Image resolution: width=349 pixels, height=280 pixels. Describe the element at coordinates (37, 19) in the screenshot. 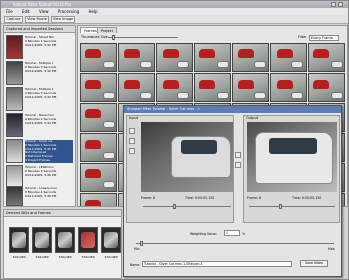

I see `view-movie-button: View Movie` at that location.